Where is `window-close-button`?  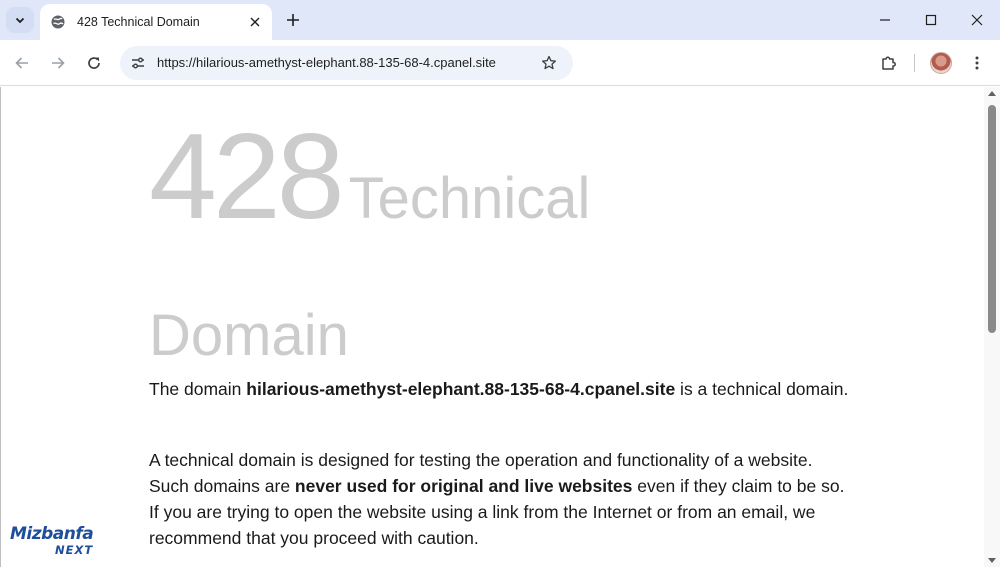 window-close-button is located at coordinates (977, 20).